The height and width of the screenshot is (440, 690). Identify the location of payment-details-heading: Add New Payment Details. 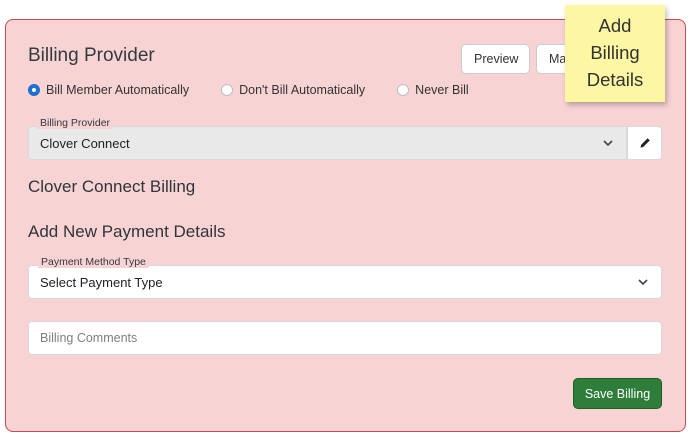
(127, 231).